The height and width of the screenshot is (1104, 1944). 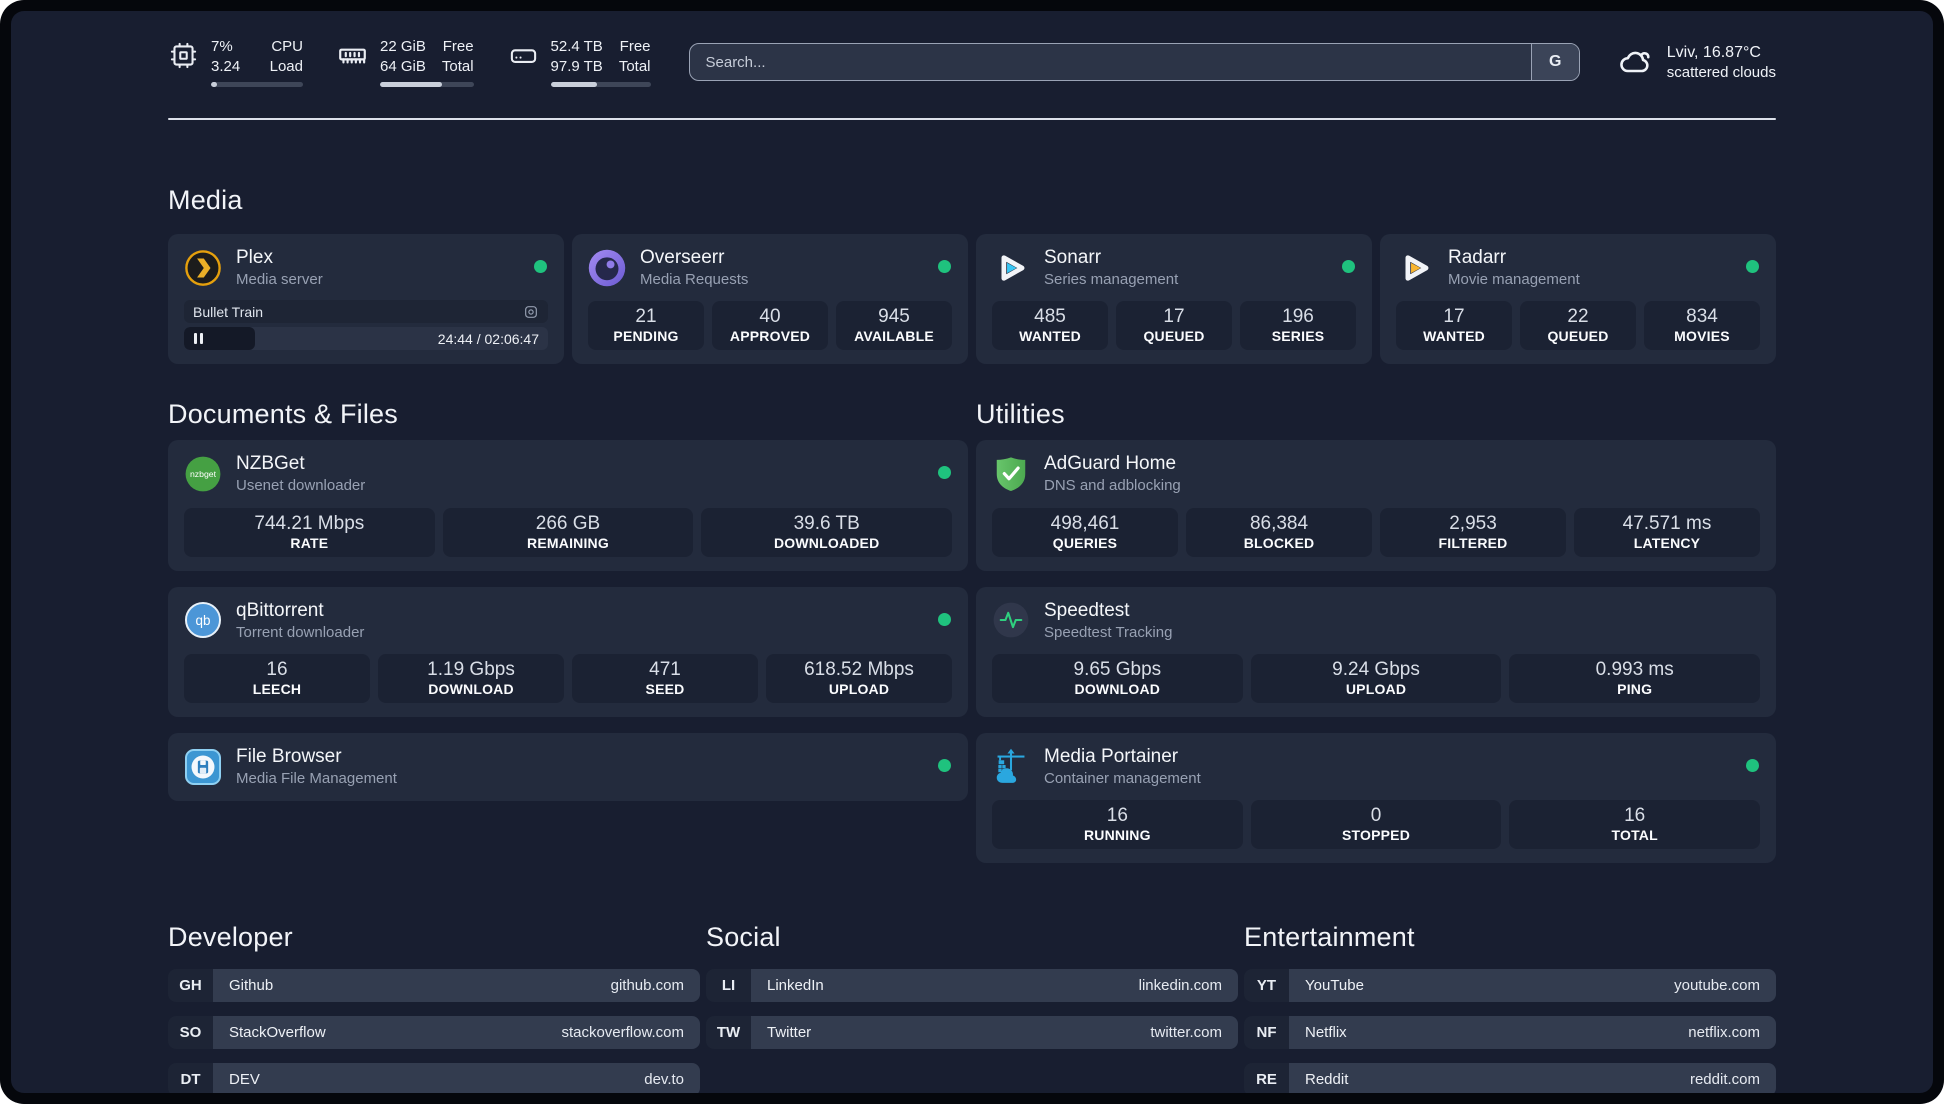 I want to click on bookmark-github: GH Github github.com, so click(x=434, y=986).